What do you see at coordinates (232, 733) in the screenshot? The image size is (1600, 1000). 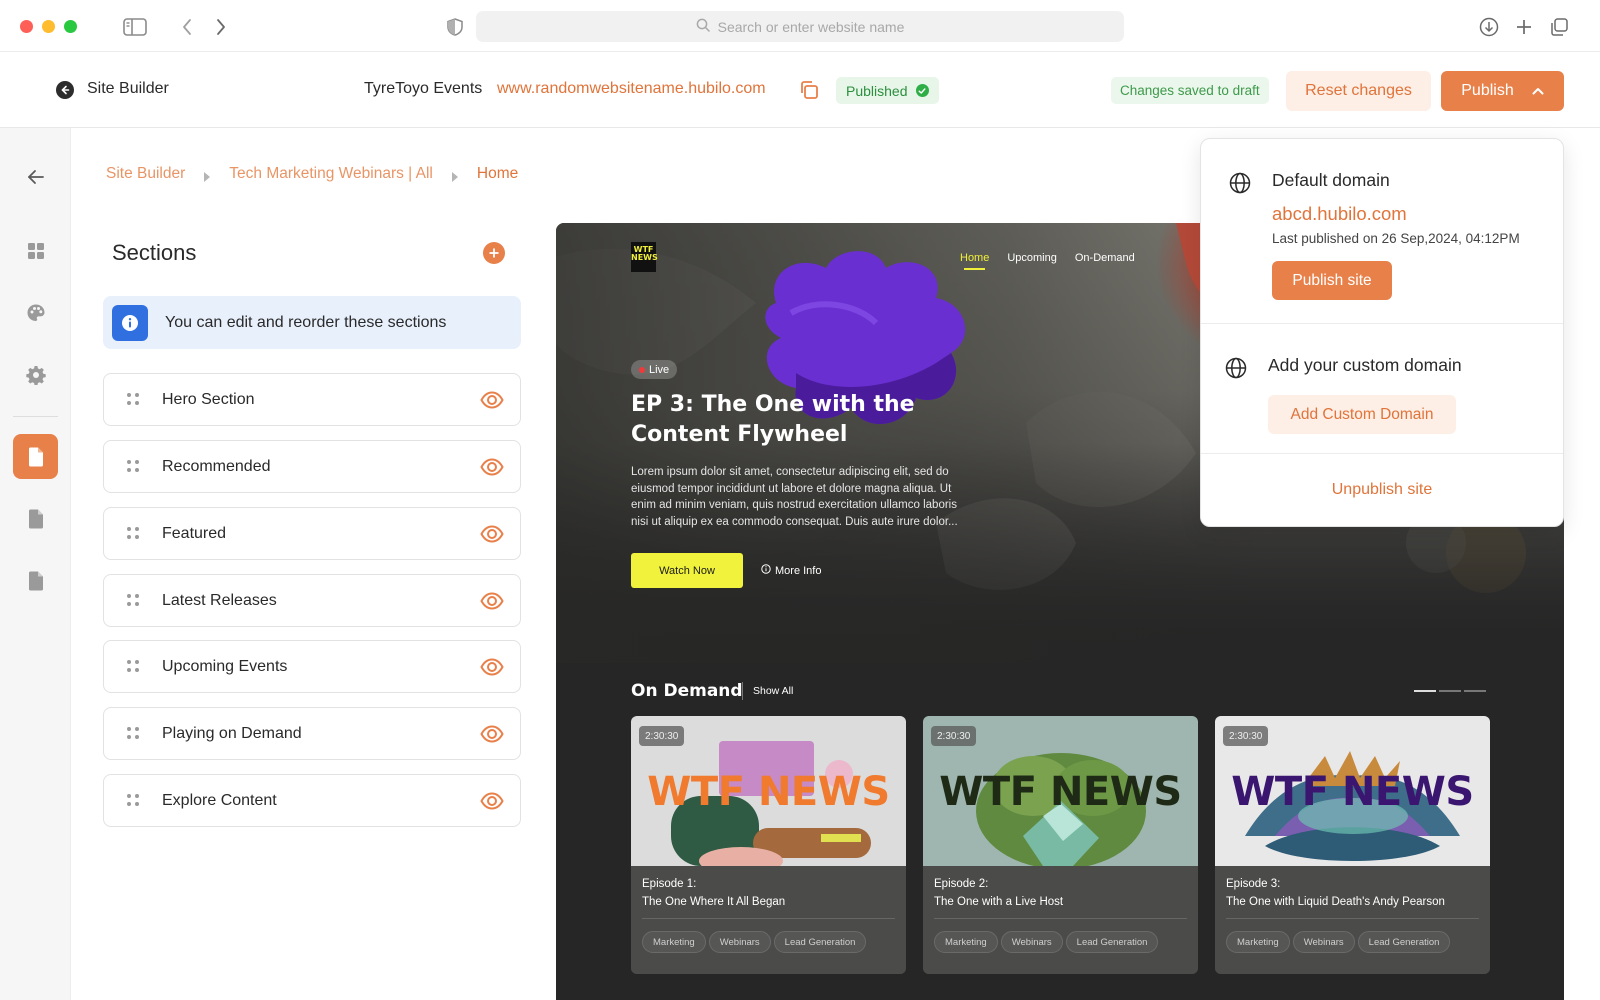 I see `section-label: Playing on Demand` at bounding box center [232, 733].